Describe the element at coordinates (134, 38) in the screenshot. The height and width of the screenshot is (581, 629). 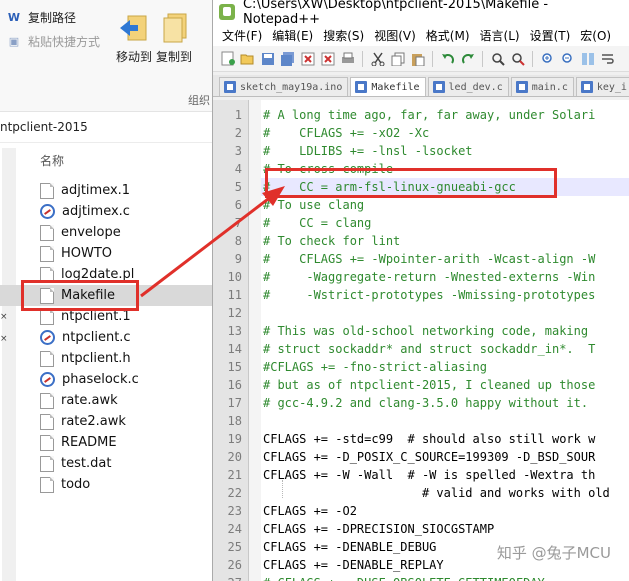
I see `move-to-button: 移动到` at that location.